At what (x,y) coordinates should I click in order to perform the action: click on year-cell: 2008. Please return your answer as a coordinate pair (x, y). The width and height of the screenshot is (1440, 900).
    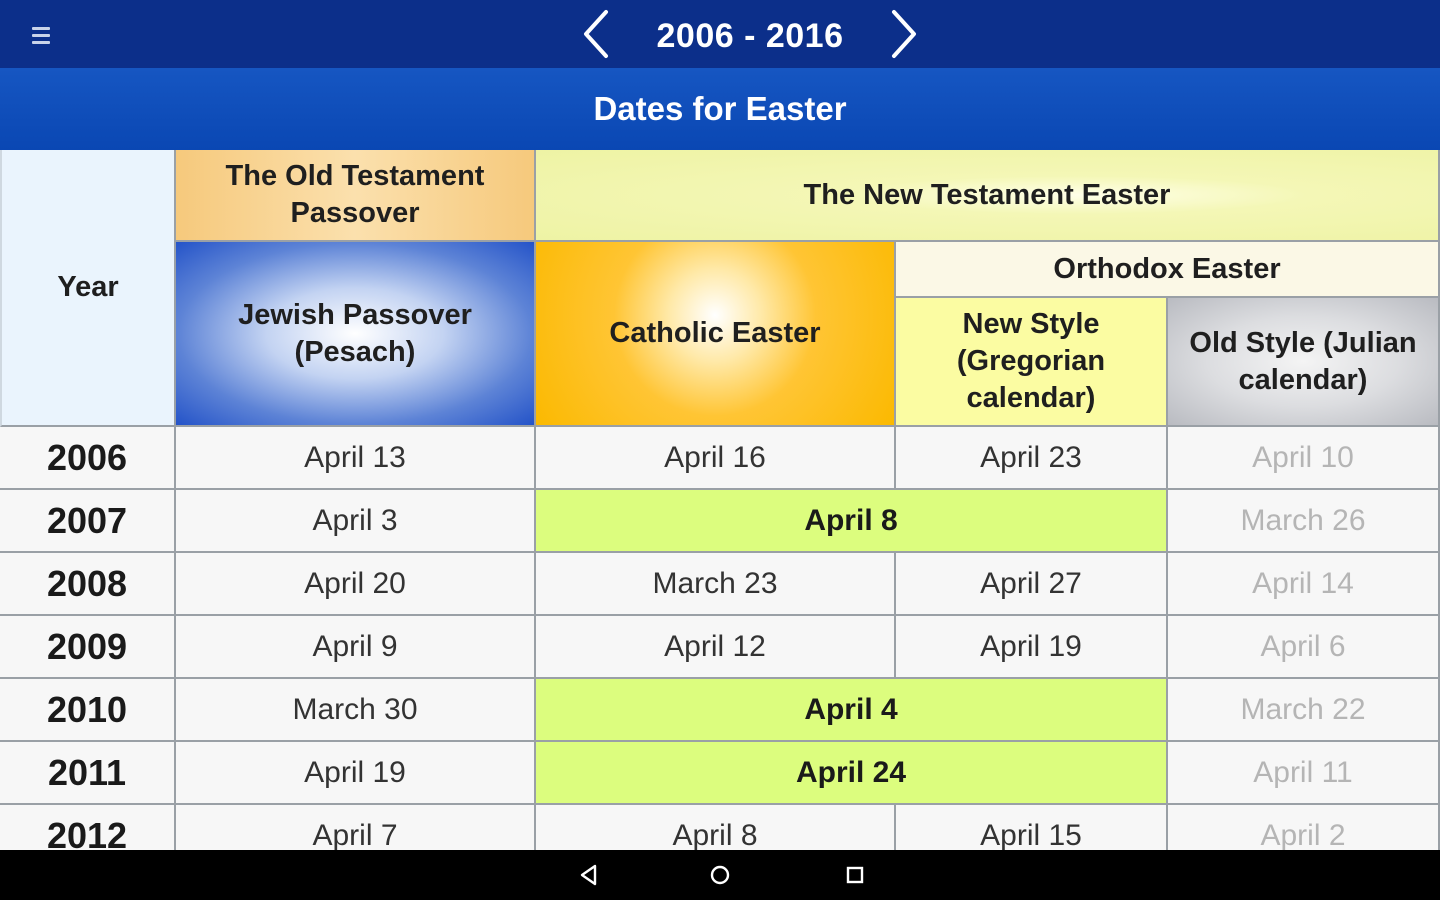
    Looking at the image, I should click on (88, 584).